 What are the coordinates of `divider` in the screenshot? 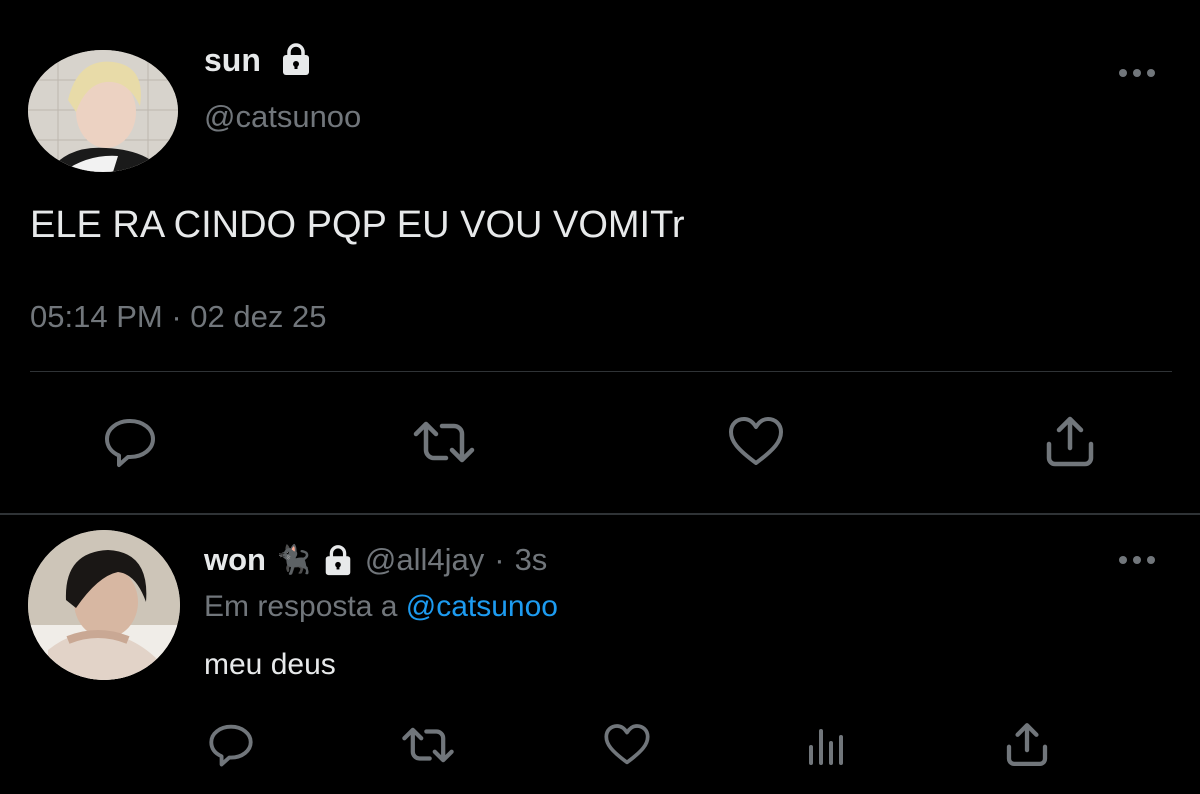 It's located at (601, 371).